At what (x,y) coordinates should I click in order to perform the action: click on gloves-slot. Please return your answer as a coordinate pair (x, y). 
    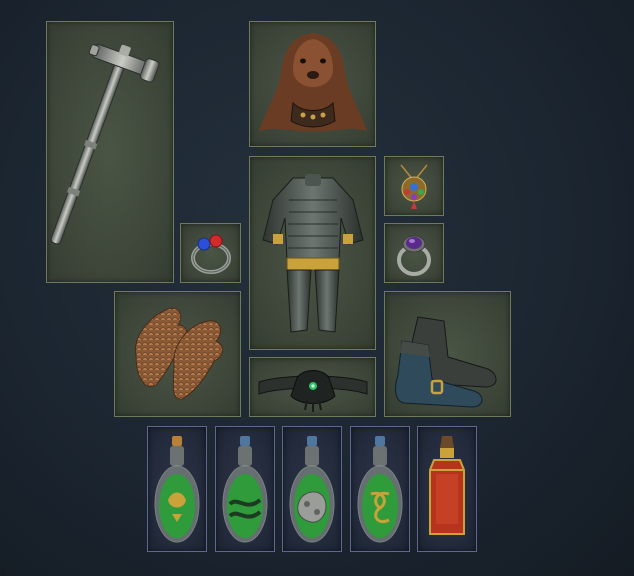
    Looking at the image, I should click on (177, 354).